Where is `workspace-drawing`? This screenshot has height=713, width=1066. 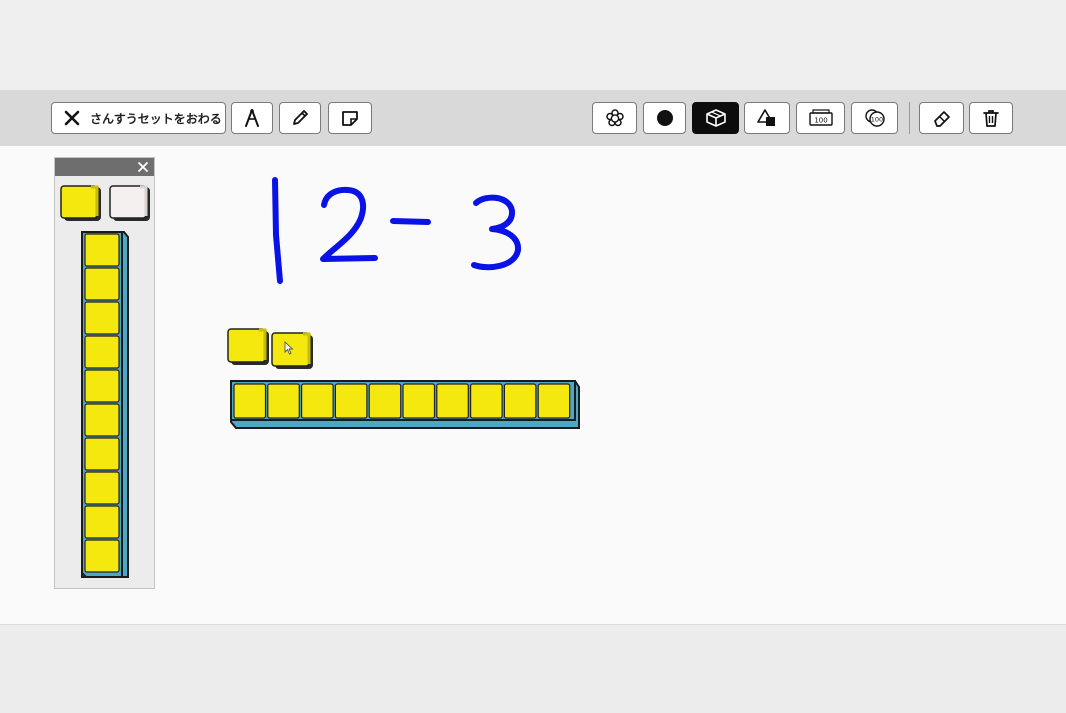 workspace-drawing is located at coordinates (403, 303).